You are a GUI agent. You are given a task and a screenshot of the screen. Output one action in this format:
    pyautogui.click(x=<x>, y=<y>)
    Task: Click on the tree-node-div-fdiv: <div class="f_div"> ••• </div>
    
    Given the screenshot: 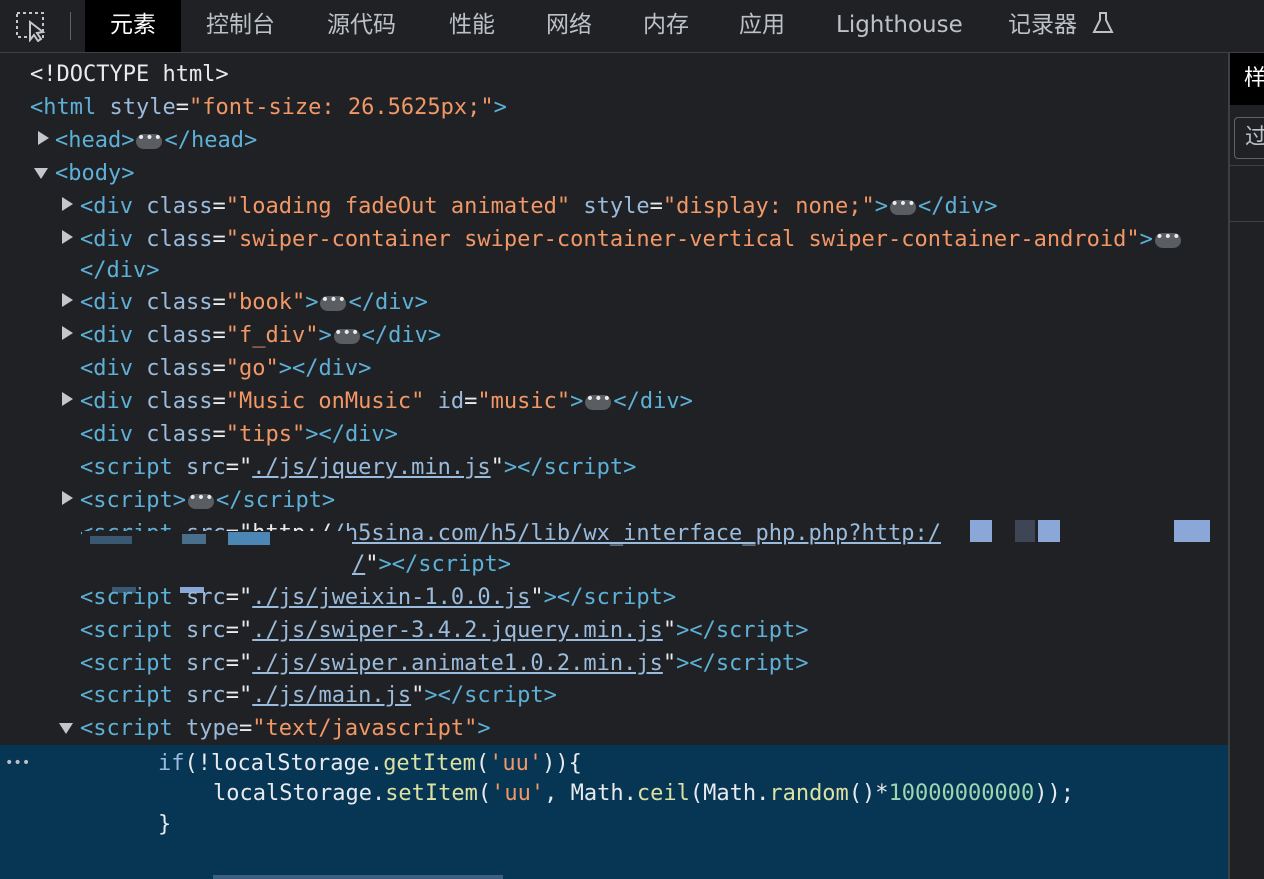 What is the action you would take?
    pyautogui.click(x=260, y=335)
    